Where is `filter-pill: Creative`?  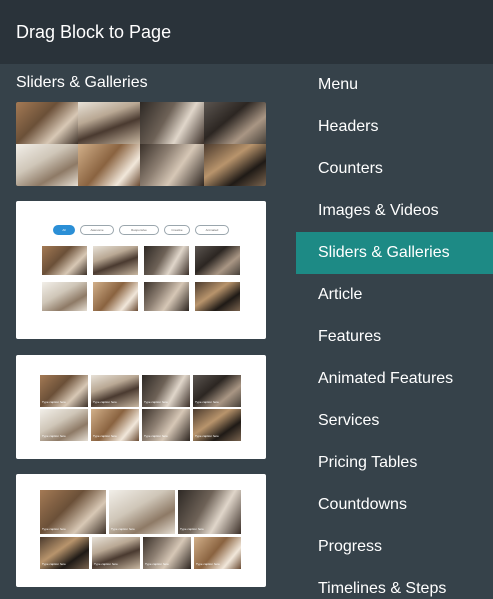
filter-pill: Creative is located at coordinates (177, 230).